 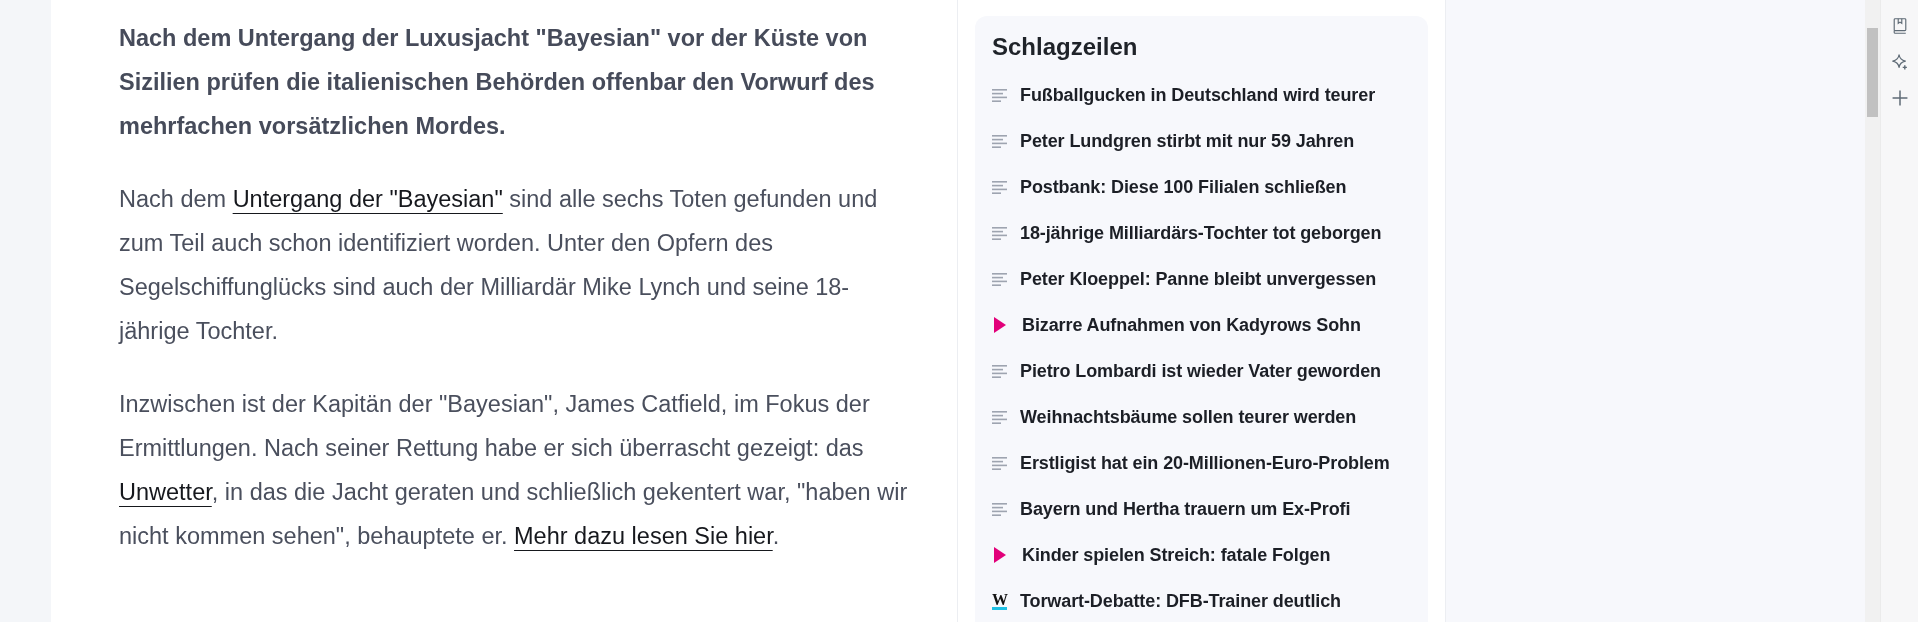 I want to click on headline-link: Weihnachtsbäume sollen teurer werden, so click(x=1188, y=417).